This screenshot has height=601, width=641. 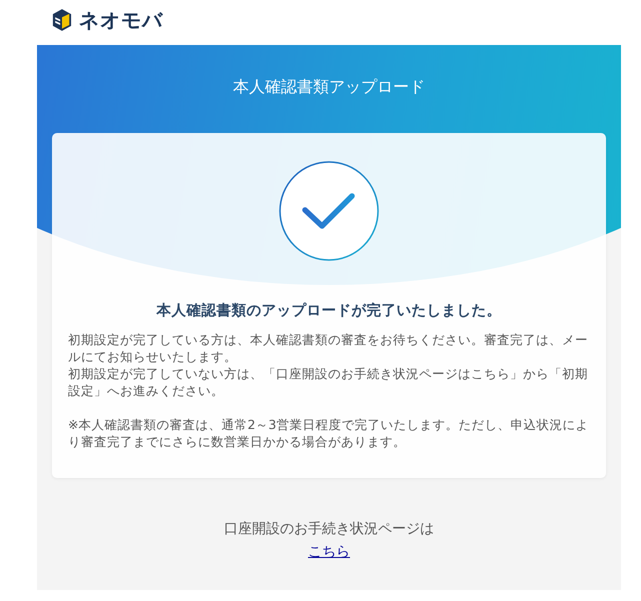 What do you see at coordinates (329, 552) in the screenshot?
I see `status-page-link: こちら` at bounding box center [329, 552].